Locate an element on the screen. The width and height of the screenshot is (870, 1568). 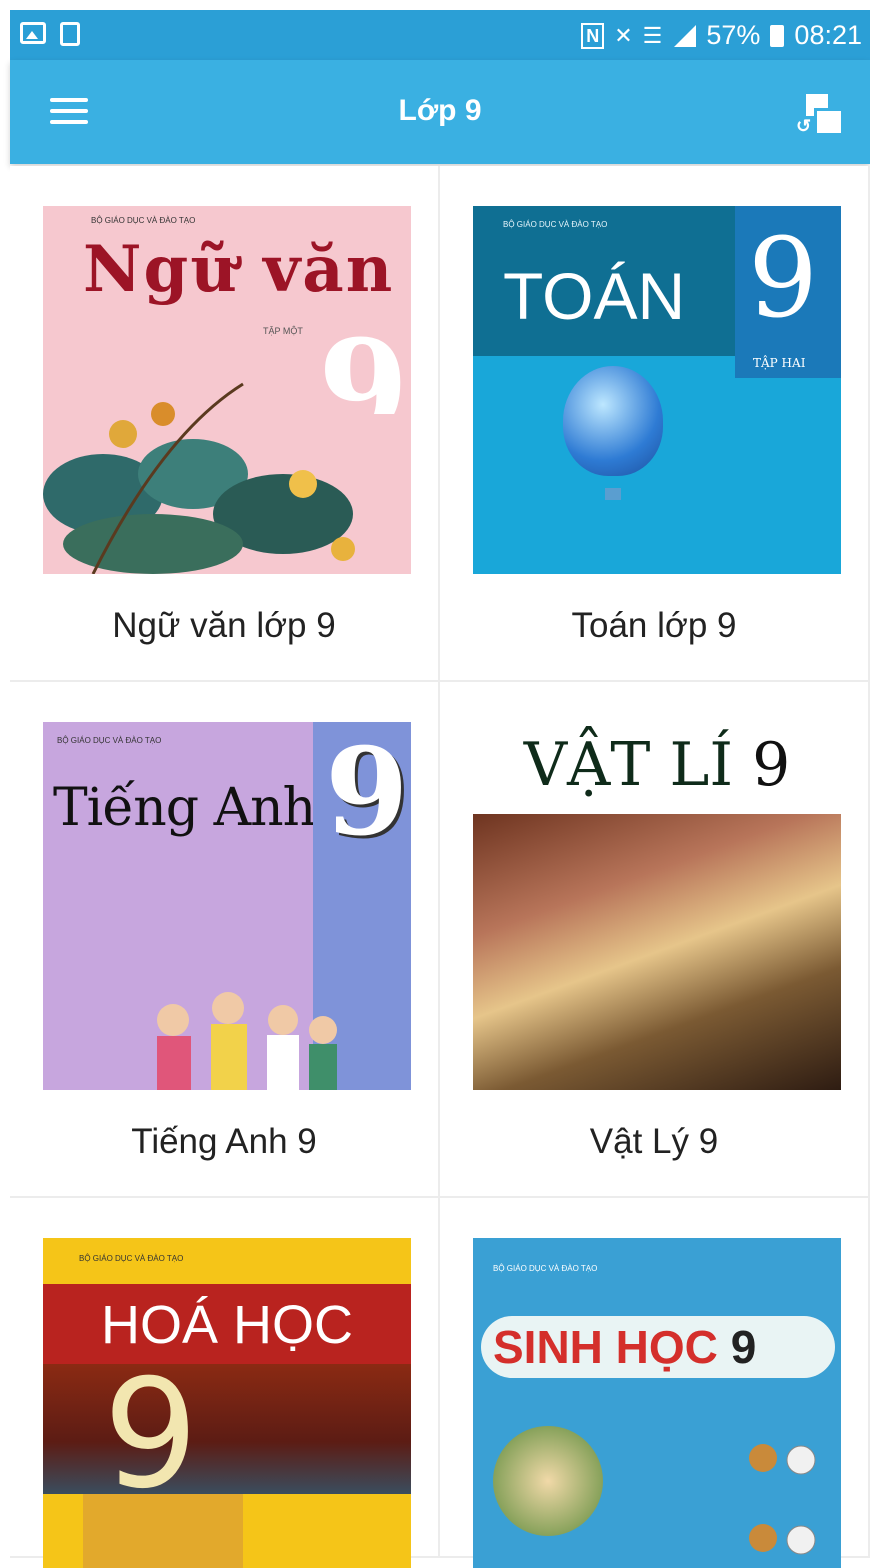
wifi-icon: ☰ is located at coordinates (652, 35).